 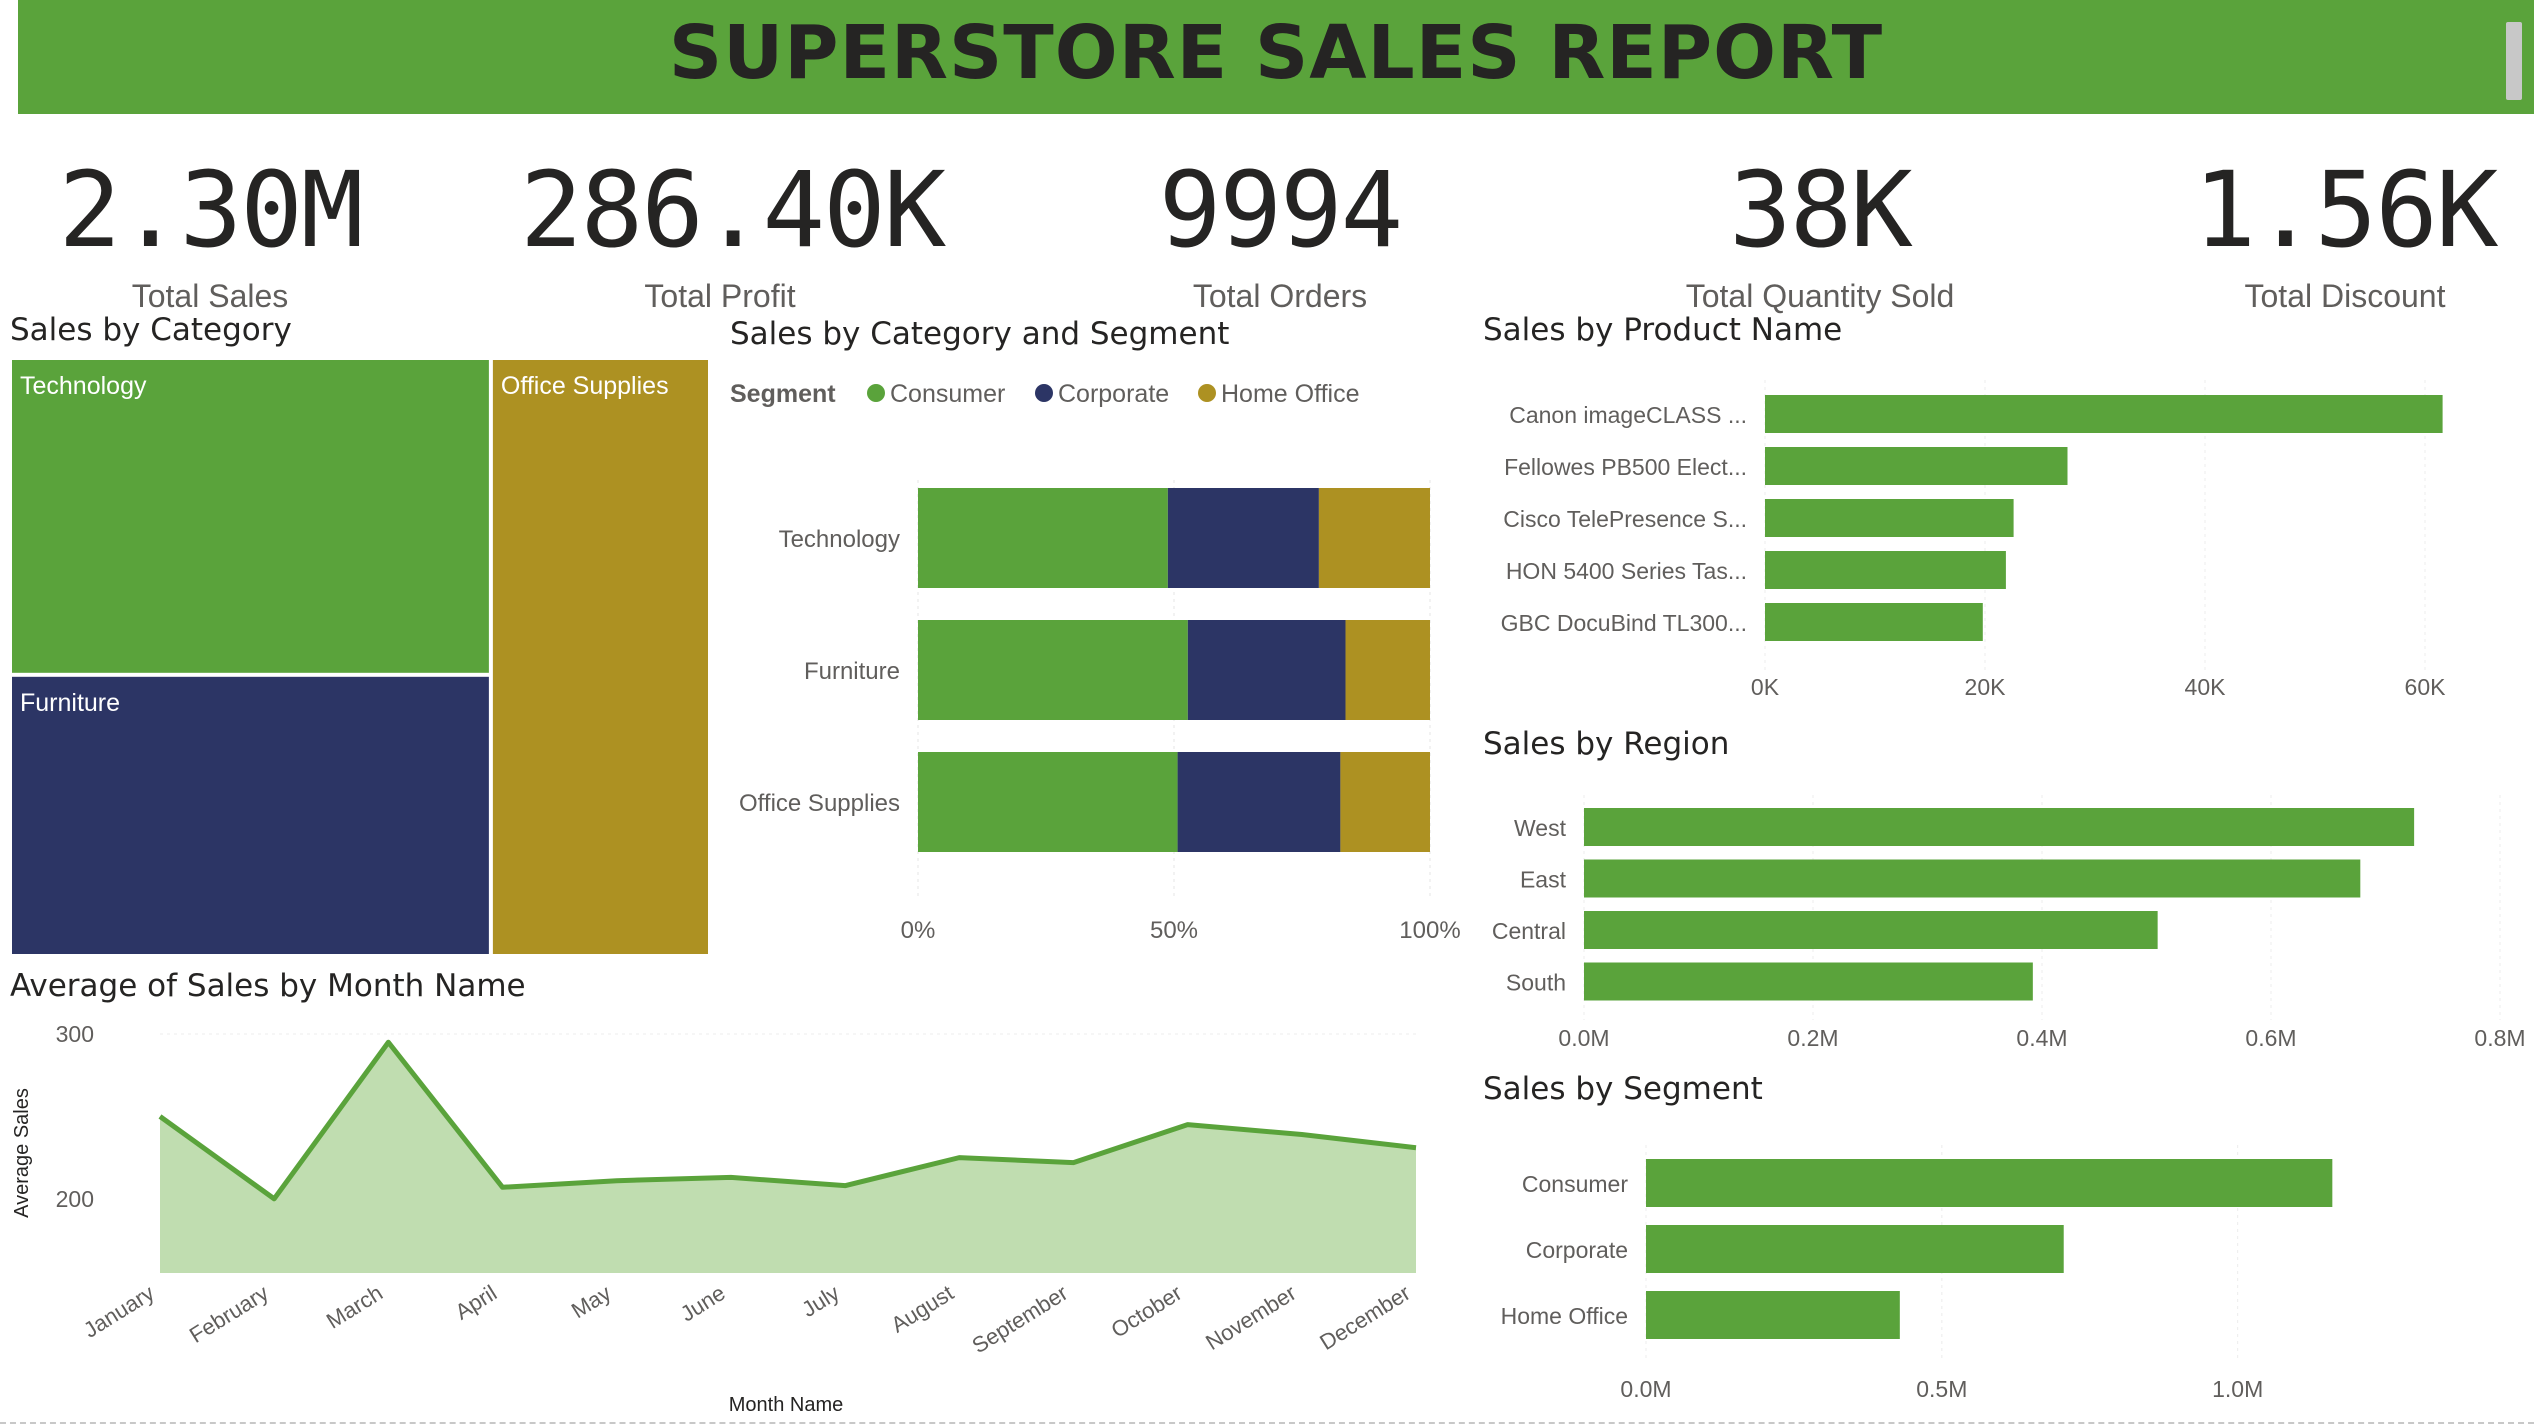 I want to click on y-axis-title: Average Sales, so click(x=22, y=1153).